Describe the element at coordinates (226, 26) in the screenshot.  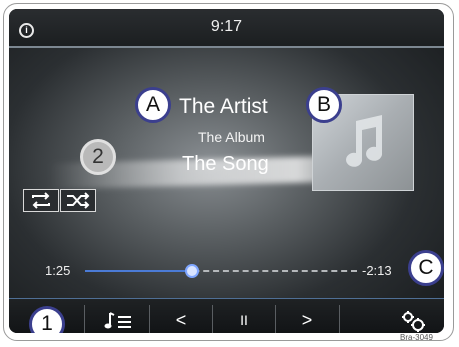
I see `clock: 9:17` at that location.